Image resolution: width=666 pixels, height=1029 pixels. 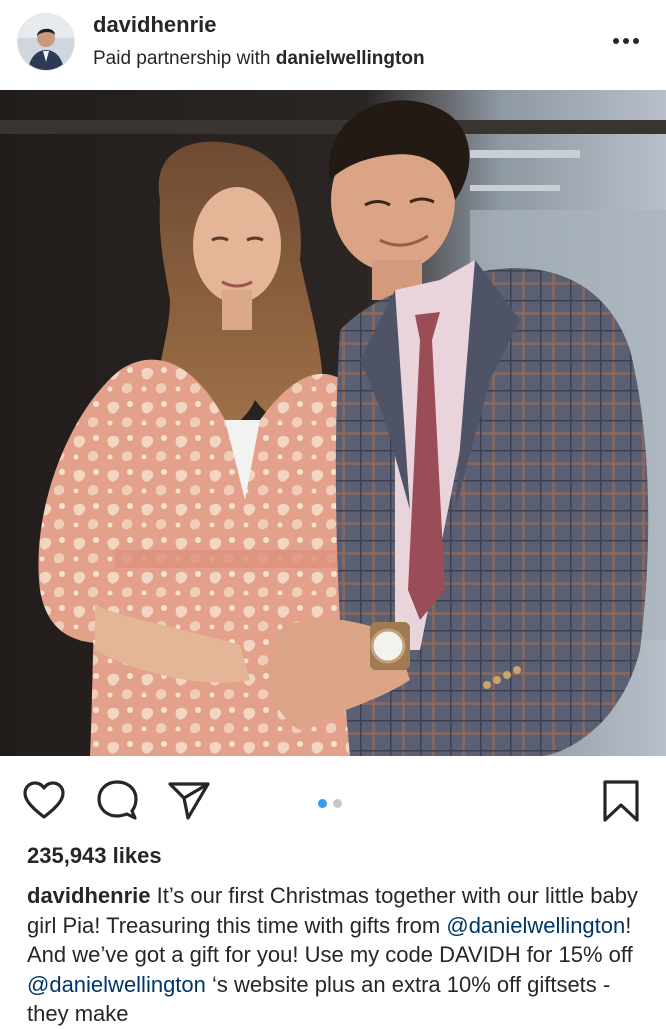 What do you see at coordinates (44, 801) in the screenshot?
I see `heart-icon` at bounding box center [44, 801].